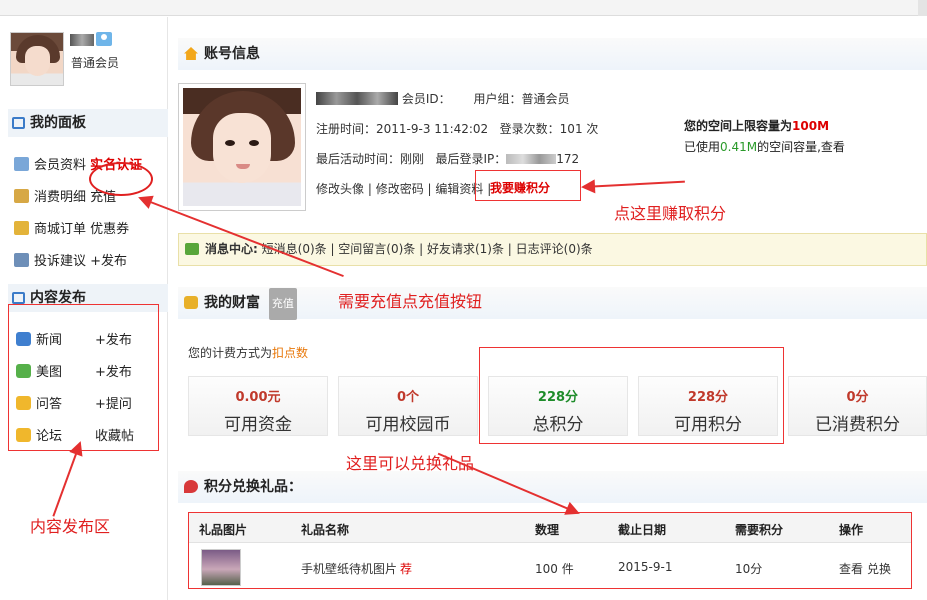  I want to click on last-active-row: 最后活动时间：刚刚 最后登录IP： 172, so click(448, 159).